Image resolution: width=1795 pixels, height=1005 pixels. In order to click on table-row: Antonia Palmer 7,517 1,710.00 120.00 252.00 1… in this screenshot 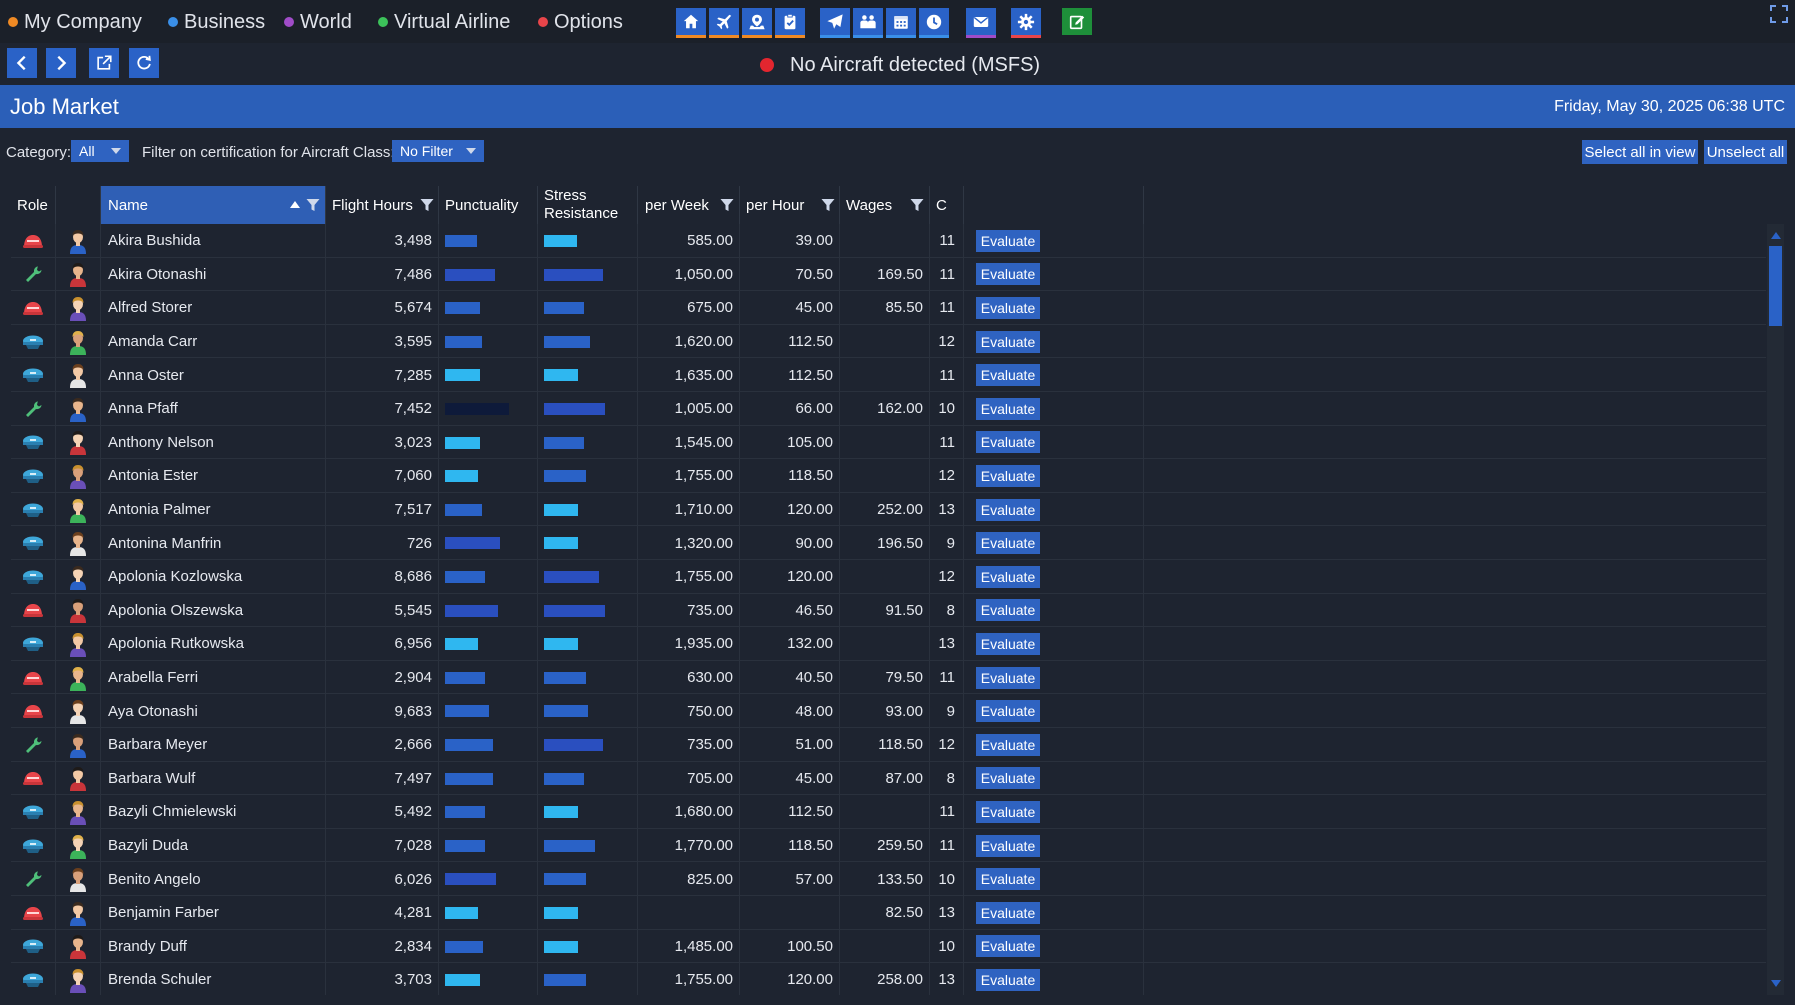, I will do `click(888, 509)`.